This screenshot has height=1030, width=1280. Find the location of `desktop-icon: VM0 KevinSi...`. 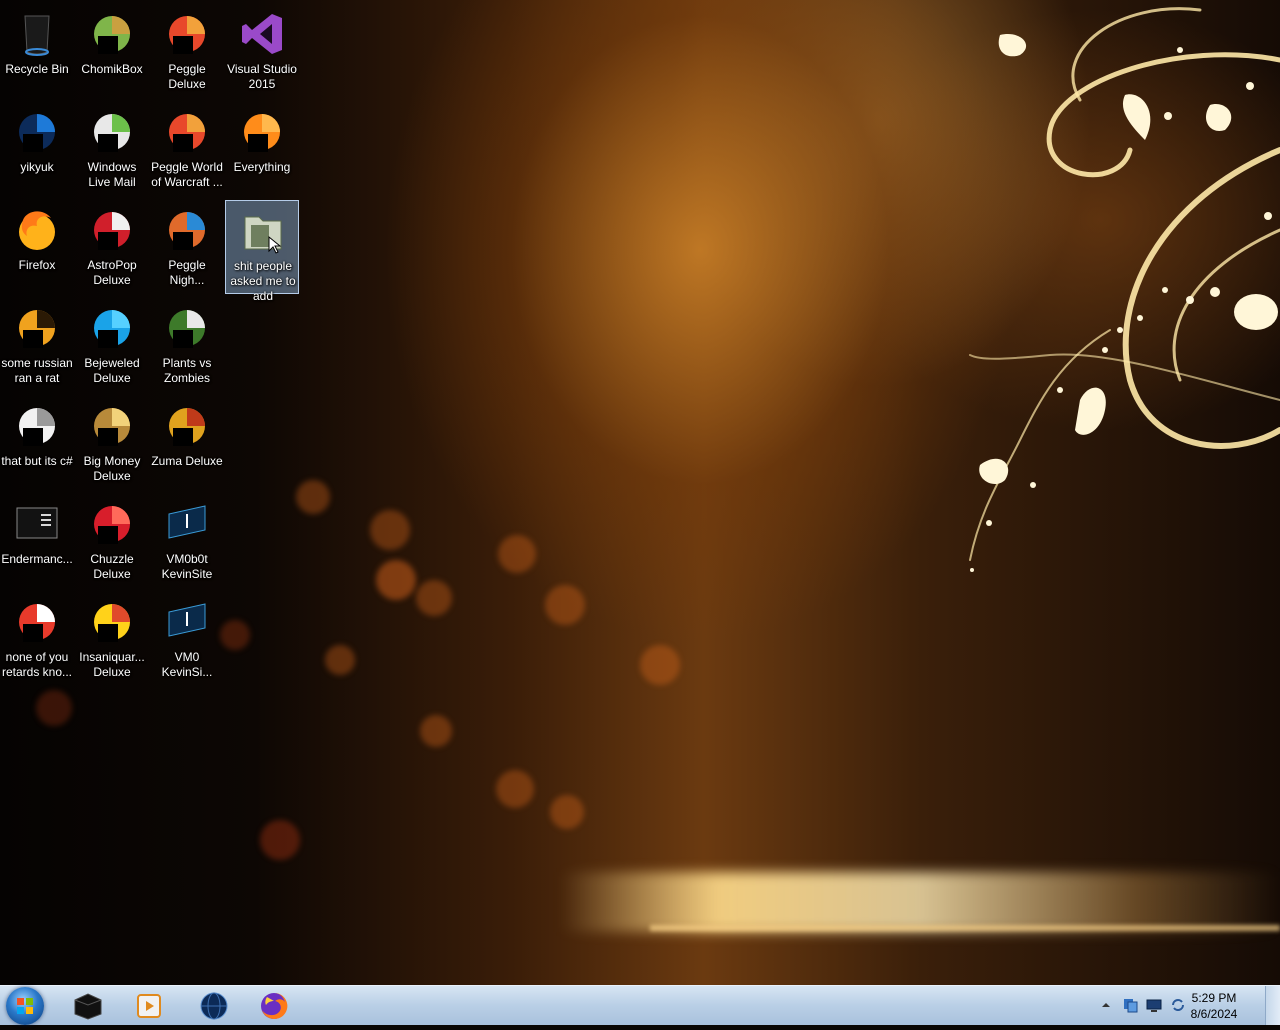

desktop-icon: VM0 KevinSi... is located at coordinates (187, 639).